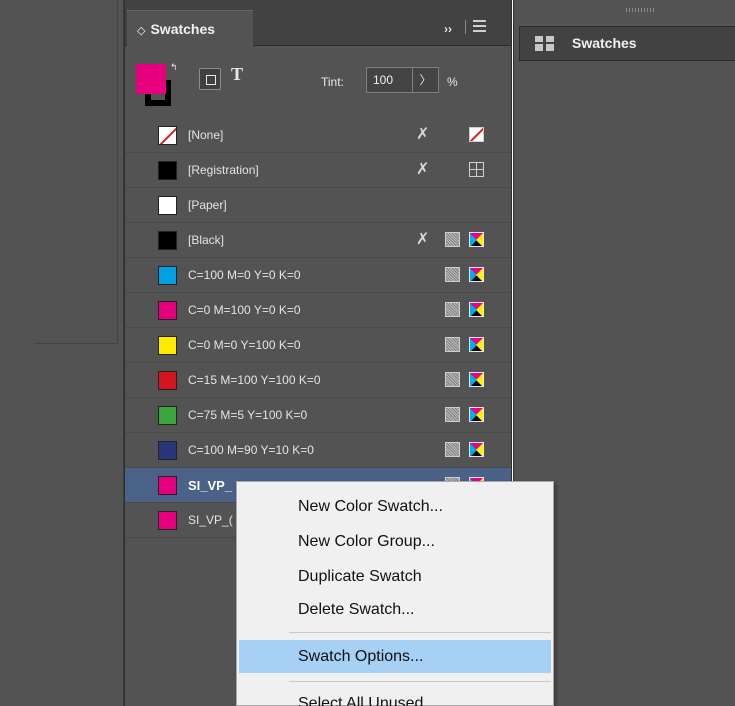 The width and height of the screenshot is (735, 706). Describe the element at coordinates (248, 415) in the screenshot. I see `swatch-name: C=75 M=5 Y=100 K=0` at that location.